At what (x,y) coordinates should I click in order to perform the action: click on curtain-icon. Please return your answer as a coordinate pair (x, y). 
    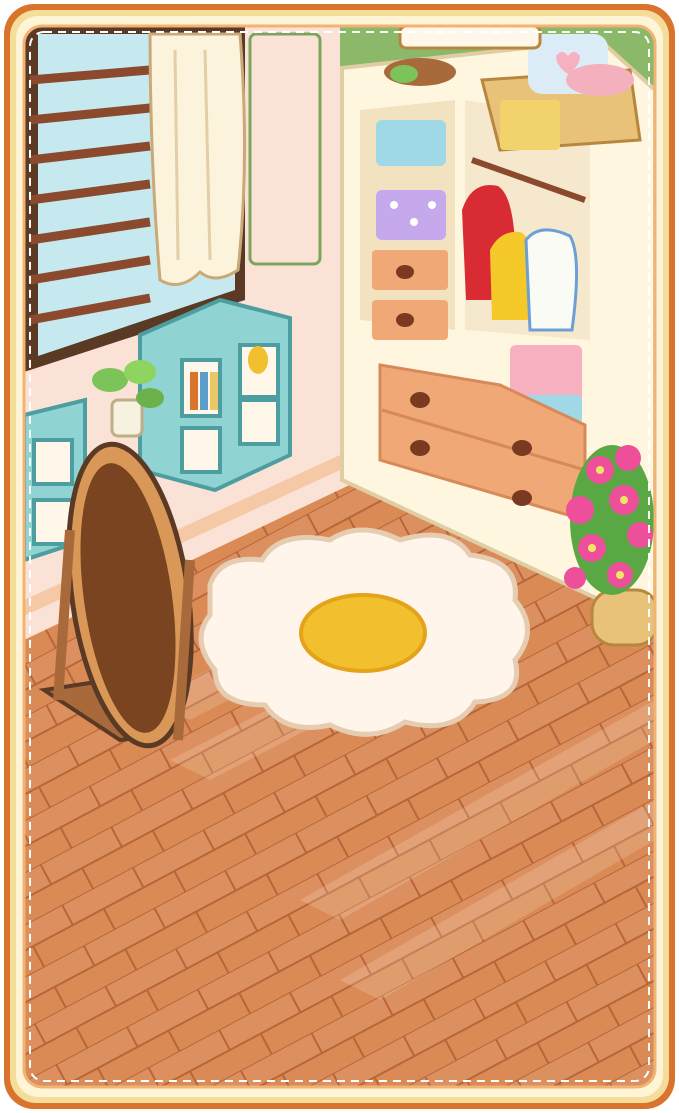
    Looking at the image, I should click on (197, 159).